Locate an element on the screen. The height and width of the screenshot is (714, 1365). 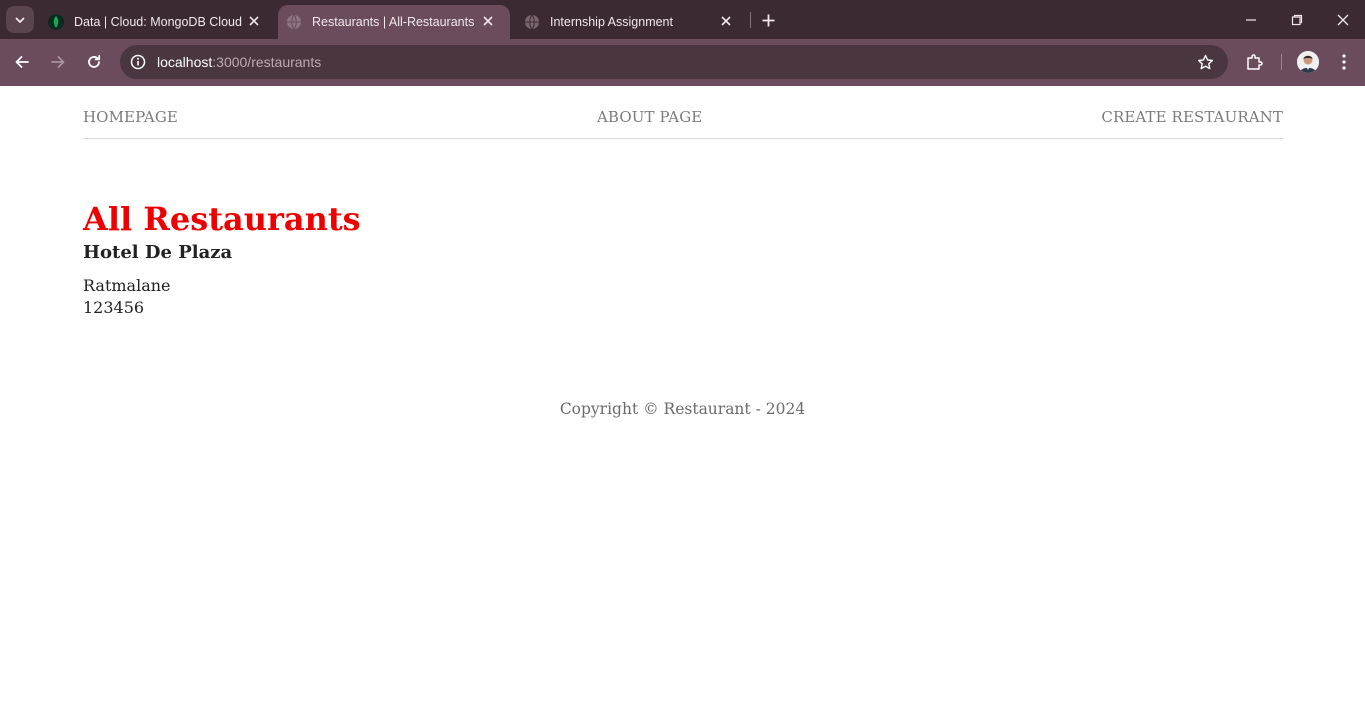
tab-internship: Internship Assignment is located at coordinates (632, 22).